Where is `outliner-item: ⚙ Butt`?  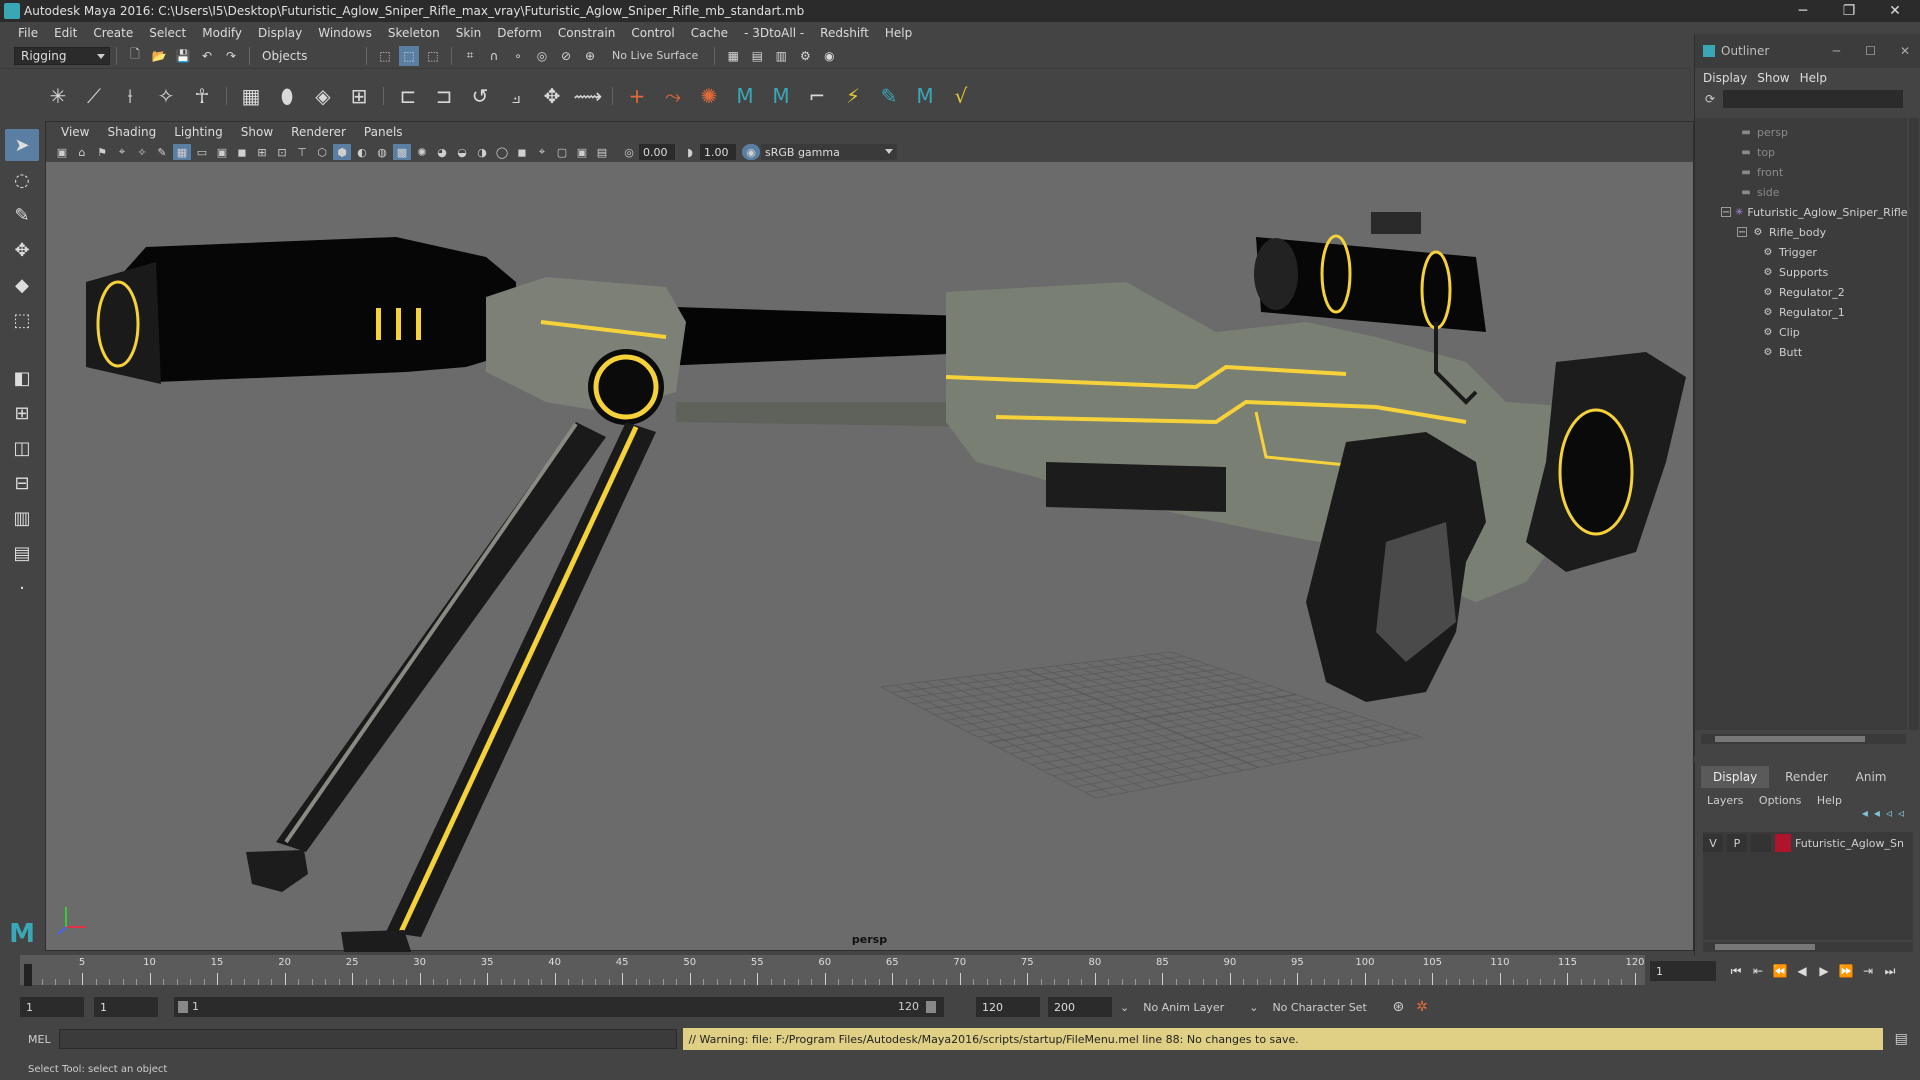 outliner-item: ⚙ Butt is located at coordinates (1801, 352).